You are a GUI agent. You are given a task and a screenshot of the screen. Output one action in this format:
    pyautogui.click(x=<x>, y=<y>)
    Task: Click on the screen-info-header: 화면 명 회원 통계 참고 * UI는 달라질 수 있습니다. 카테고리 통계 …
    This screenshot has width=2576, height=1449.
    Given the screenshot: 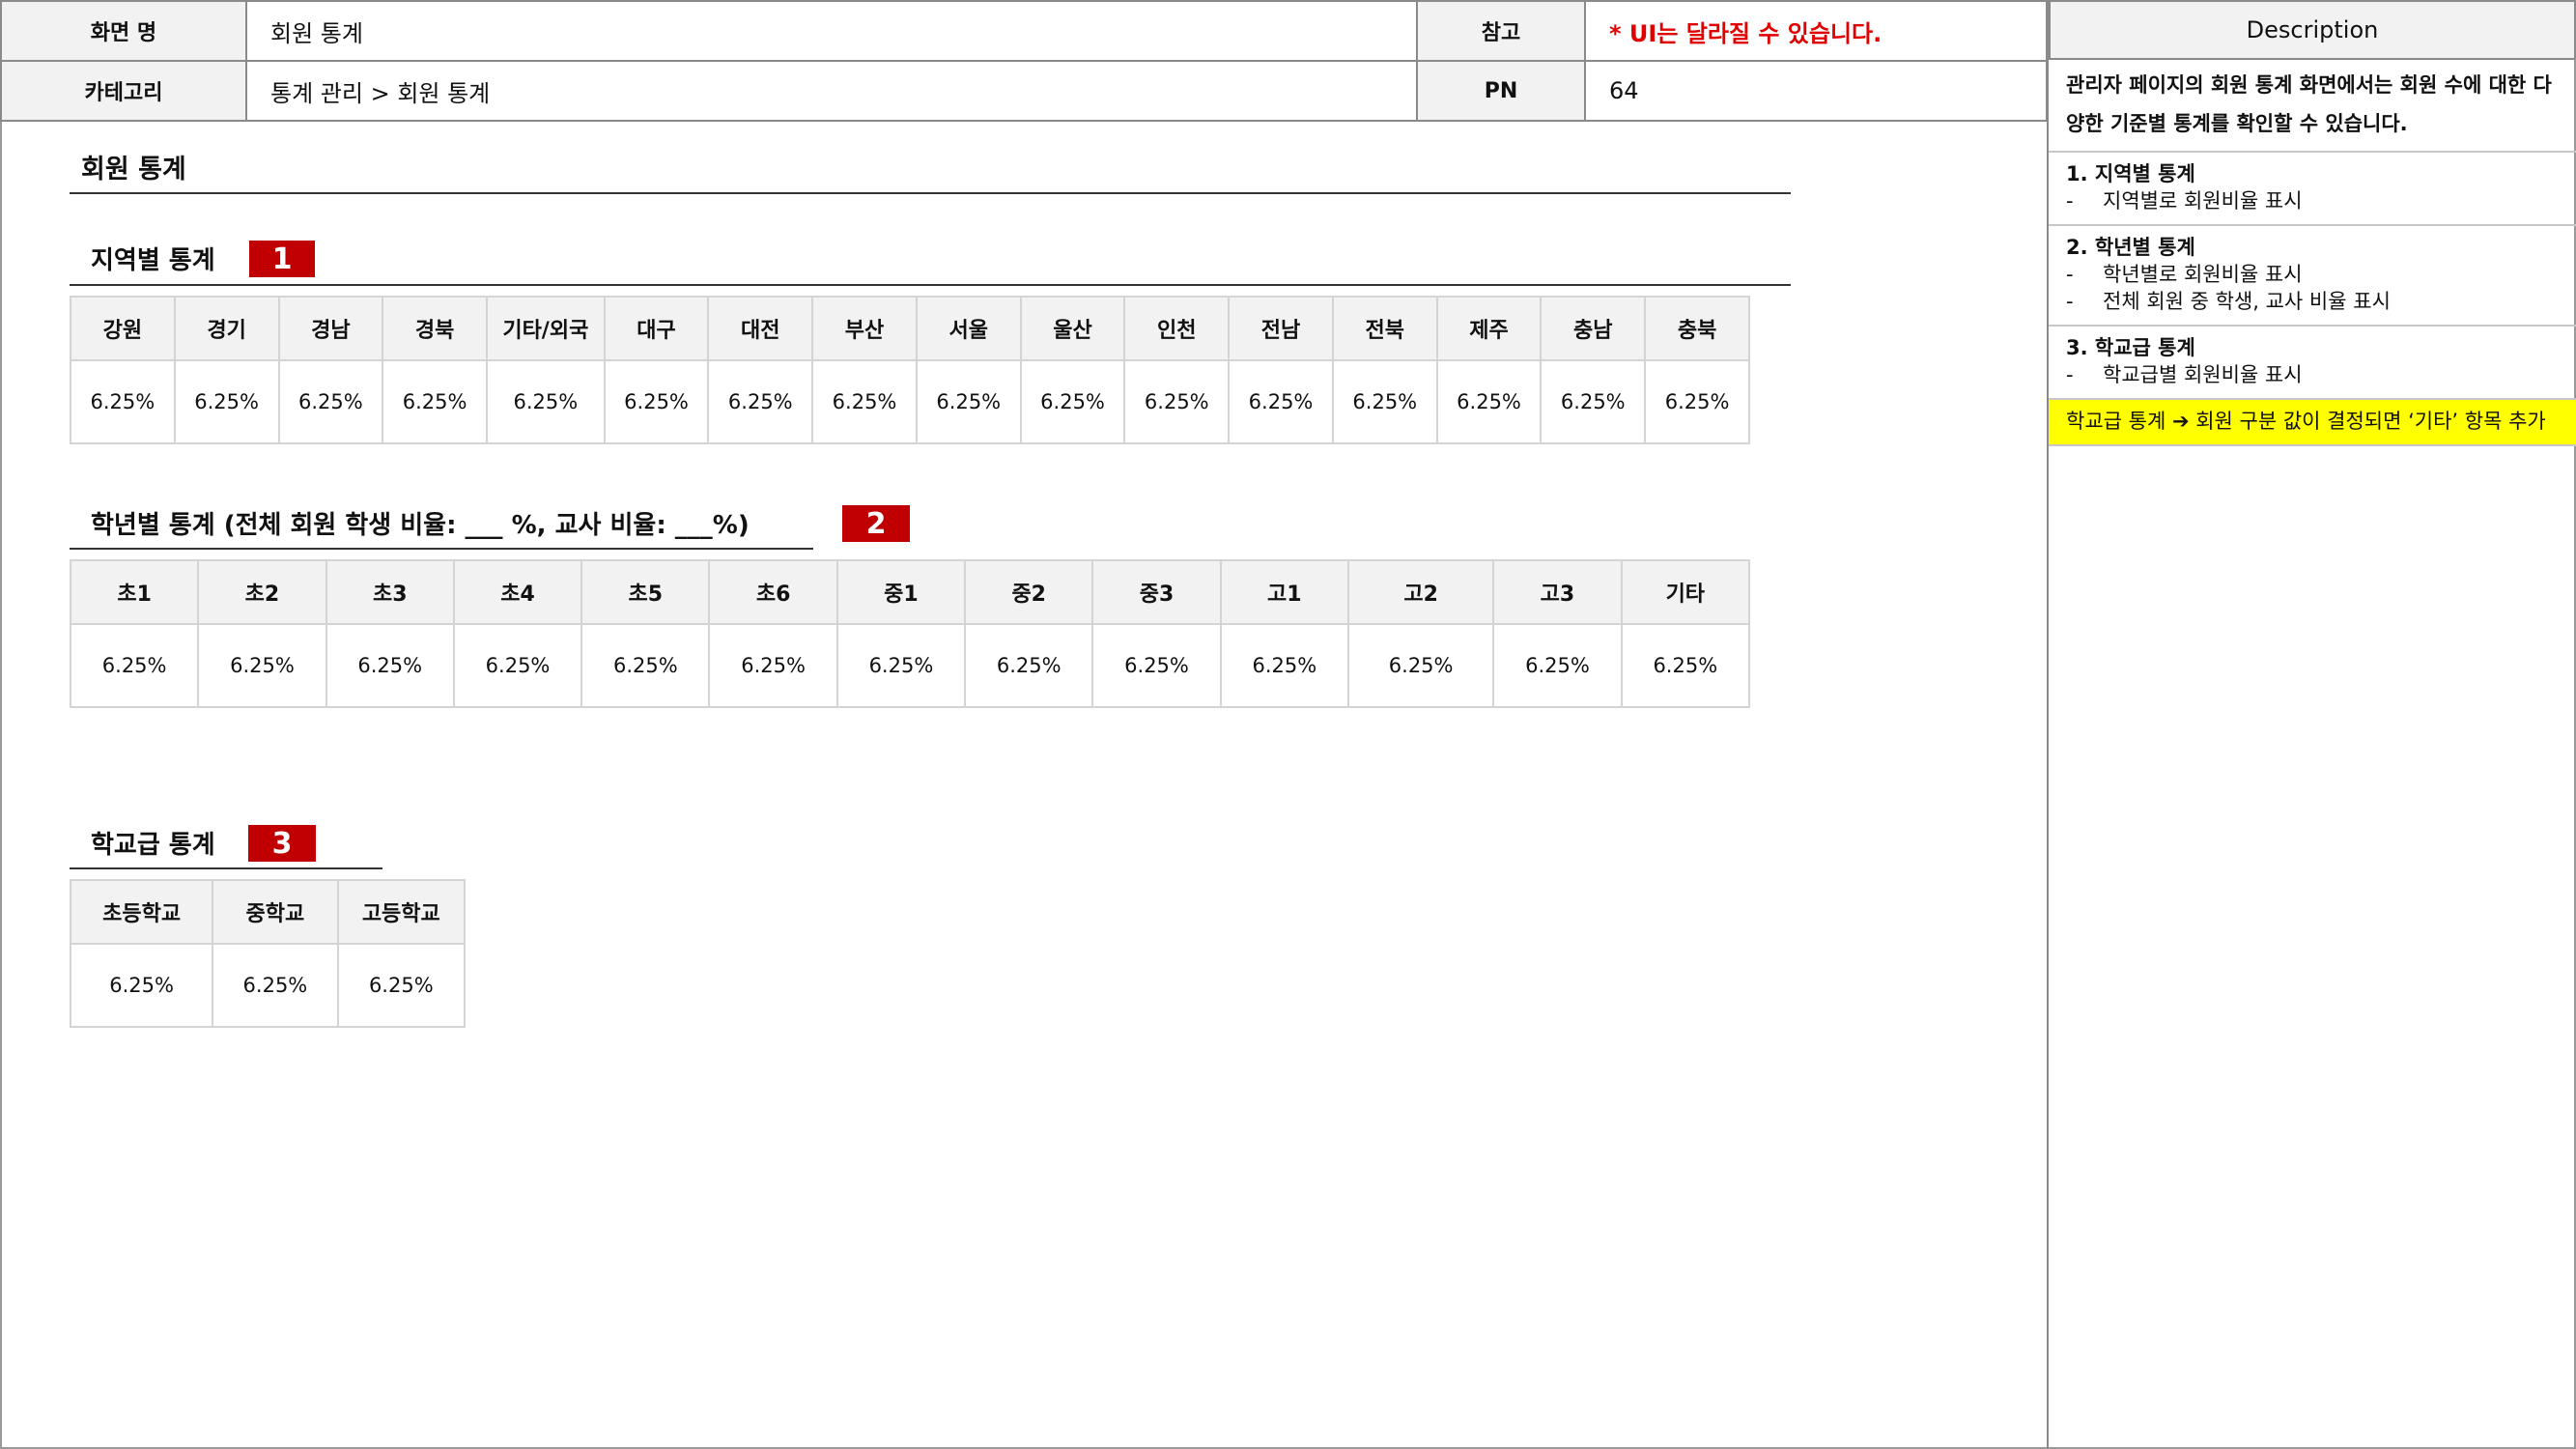 What is the action you would take?
    pyautogui.click(x=1024, y=61)
    